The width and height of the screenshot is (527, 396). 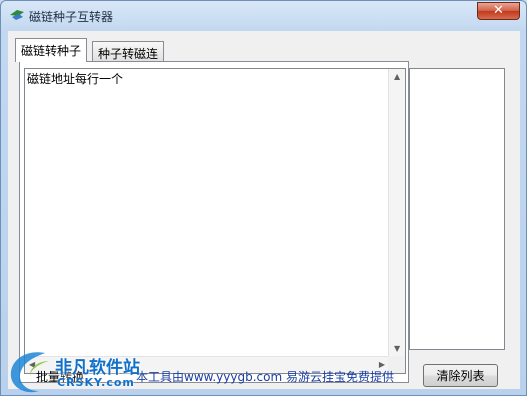 I want to click on credit-text: 本工具由www.yyygb.com 易游云挂宝免费提供, so click(x=265, y=377).